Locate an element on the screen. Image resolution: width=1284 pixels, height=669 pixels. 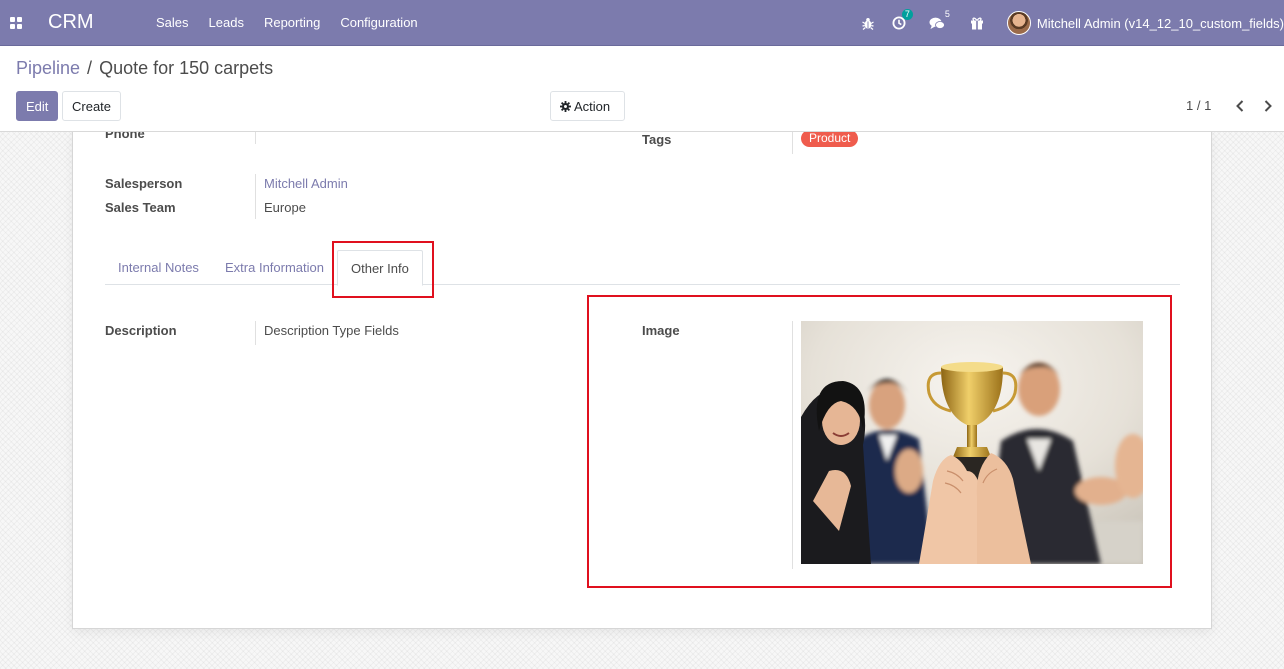
description-field-divider is located at coordinates (255, 333).